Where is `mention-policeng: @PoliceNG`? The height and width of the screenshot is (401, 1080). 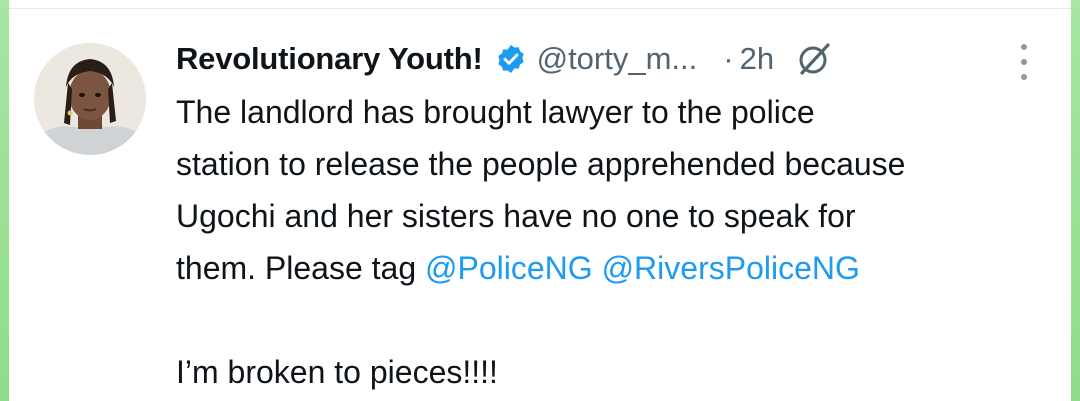
mention-policeng: @PoliceNG is located at coordinates (509, 268).